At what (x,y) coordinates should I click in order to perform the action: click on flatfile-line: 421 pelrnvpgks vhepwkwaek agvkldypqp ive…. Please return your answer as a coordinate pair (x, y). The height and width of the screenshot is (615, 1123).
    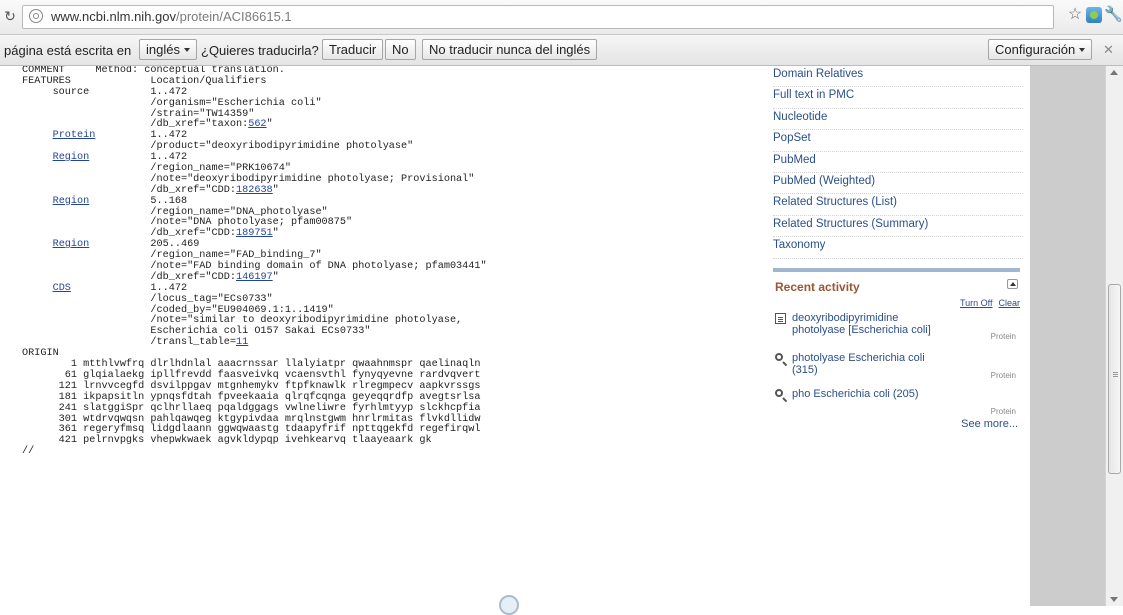
    Looking at the image, I should click on (302, 441).